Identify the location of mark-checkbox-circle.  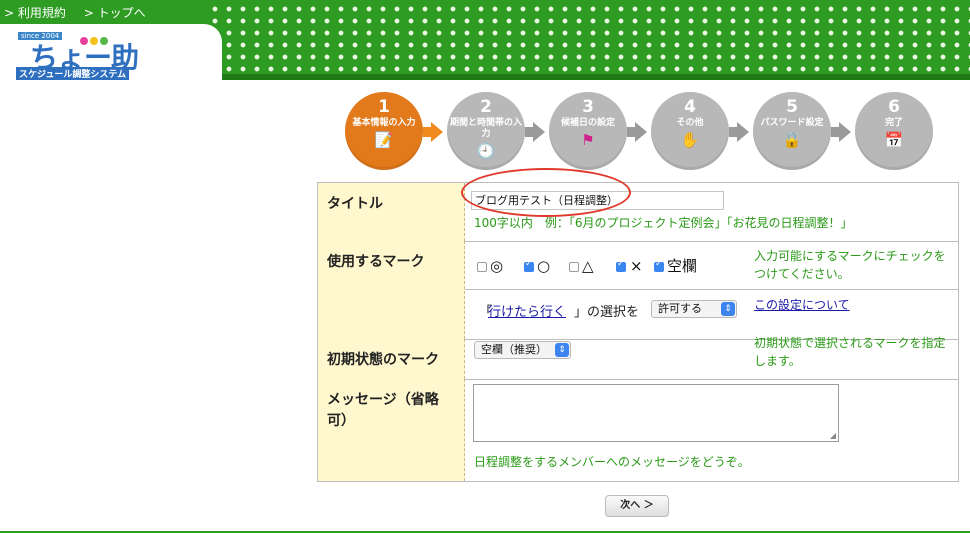
(529, 265).